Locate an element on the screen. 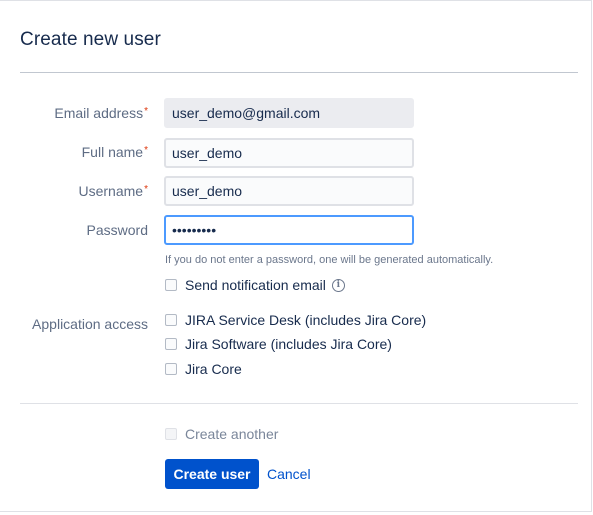 Image resolution: width=593 pixels, height=515 pixels. application-access-label: Application access is located at coordinates (90, 324).